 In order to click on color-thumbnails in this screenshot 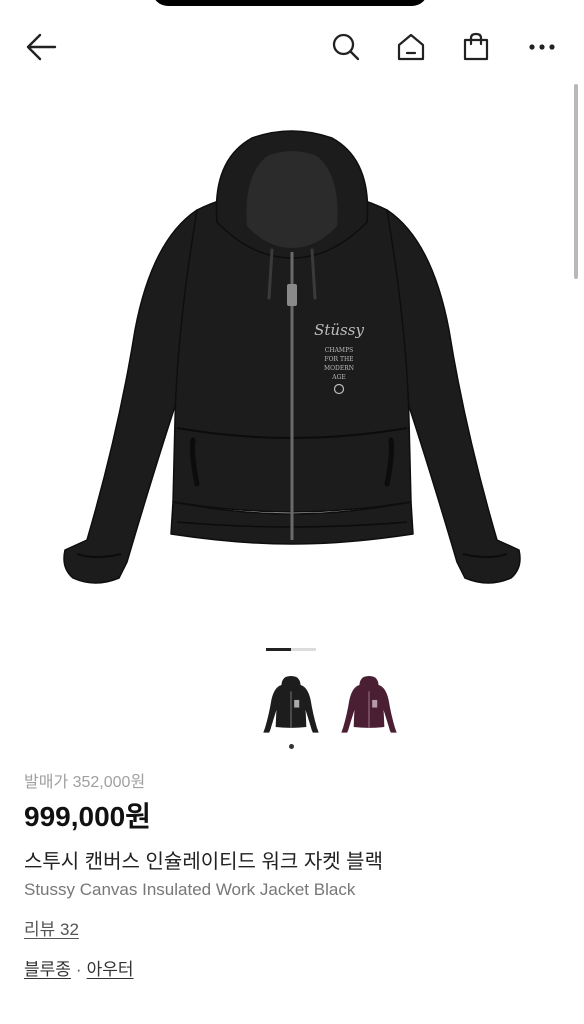, I will do `click(330, 705)`.